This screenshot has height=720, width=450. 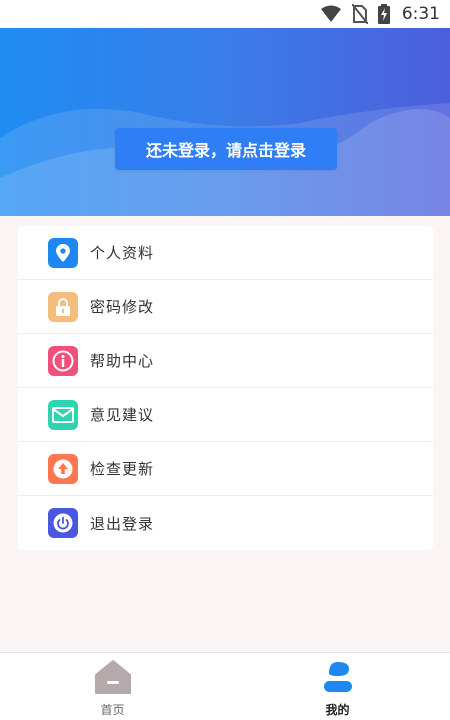 I want to click on info-icon, so click(x=63, y=360).